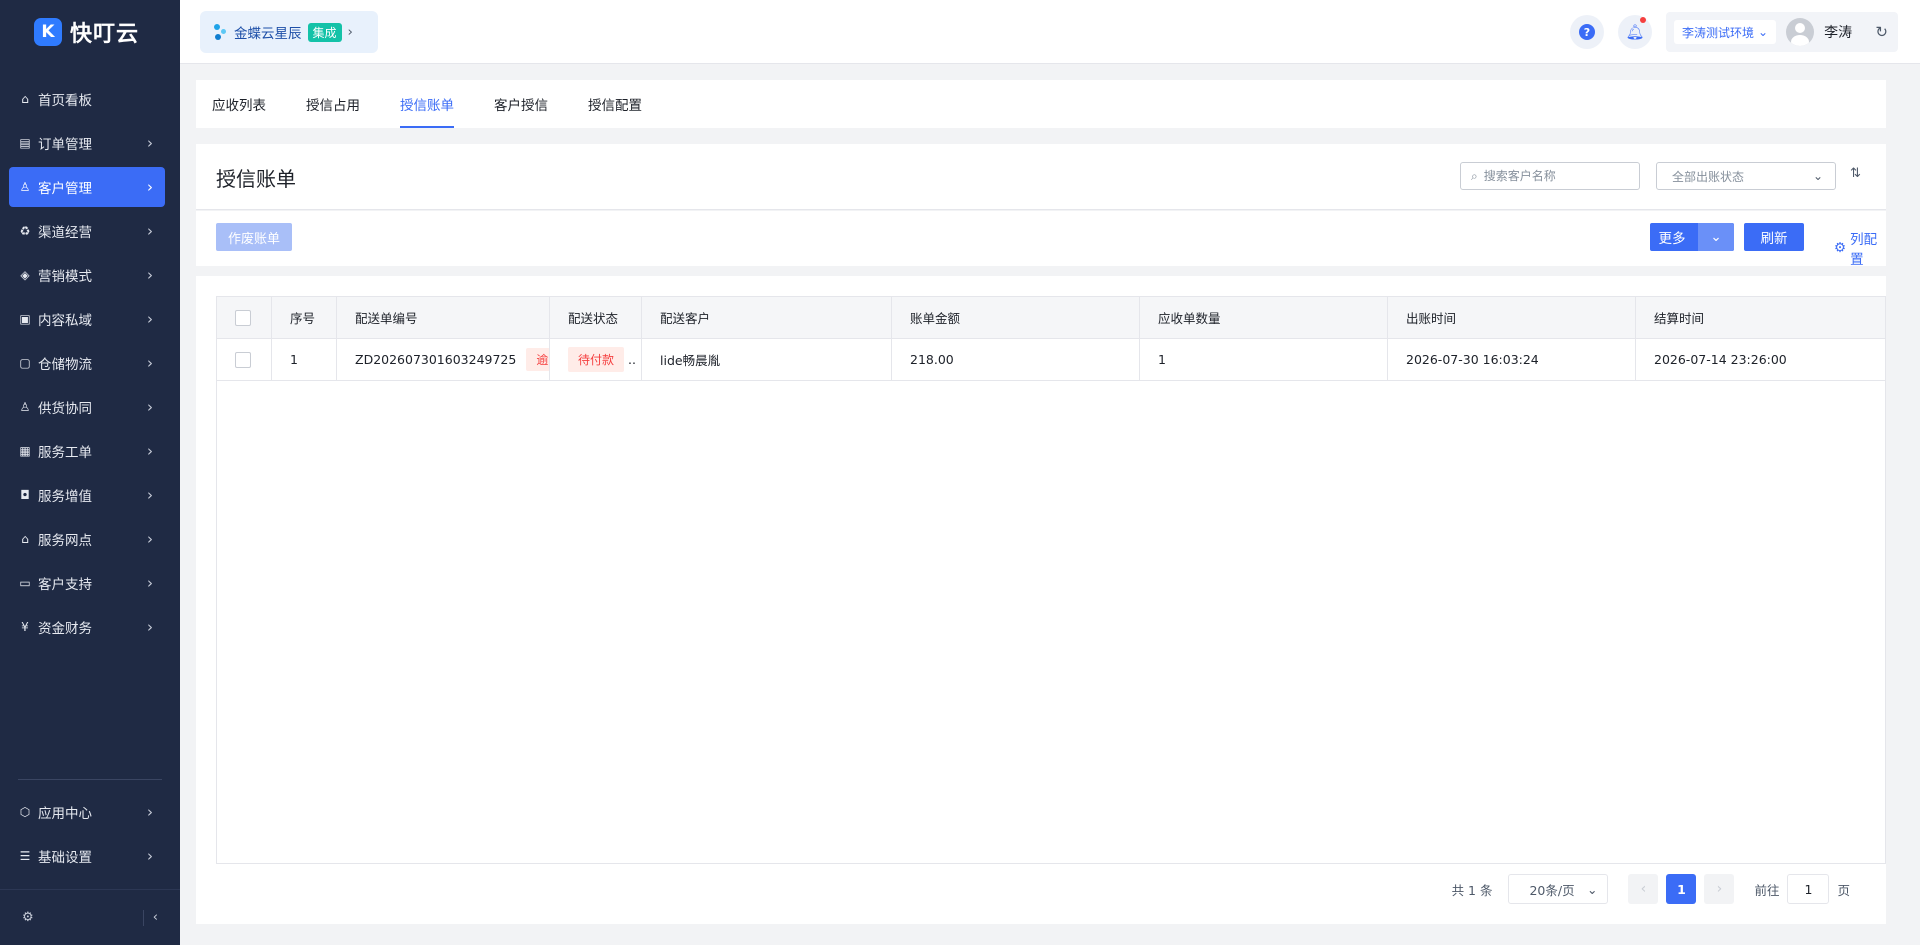 The width and height of the screenshot is (1920, 945). What do you see at coordinates (427, 104) in the screenshot?
I see `tab-credit-bills: 授信账单` at bounding box center [427, 104].